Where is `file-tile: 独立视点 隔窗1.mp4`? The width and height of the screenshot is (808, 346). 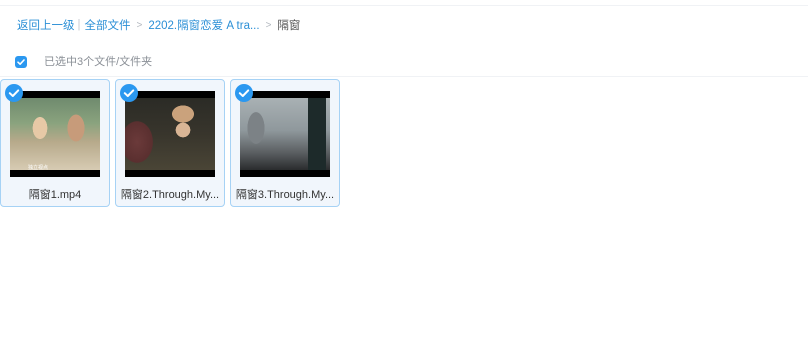
file-tile: 独立视点 隔窗1.mp4 is located at coordinates (55, 143).